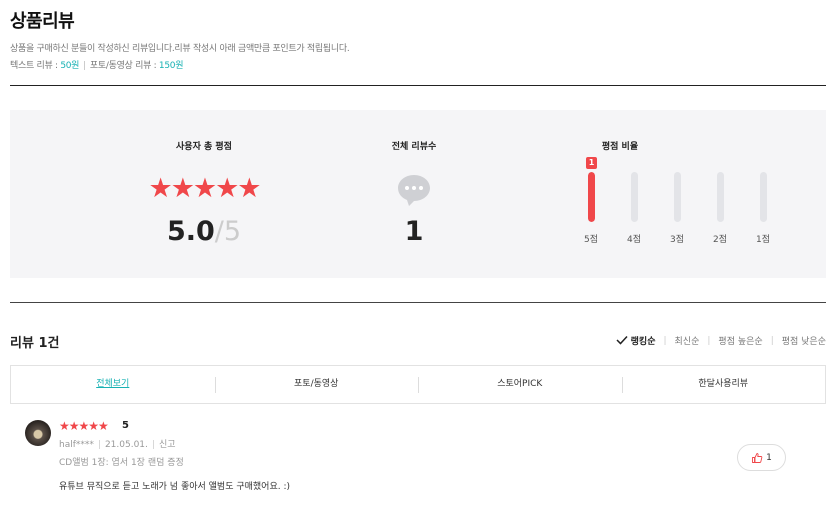 This screenshot has height=506, width=835. What do you see at coordinates (84, 426) in the screenshot?
I see `review-stars: ★★★★★` at bounding box center [84, 426].